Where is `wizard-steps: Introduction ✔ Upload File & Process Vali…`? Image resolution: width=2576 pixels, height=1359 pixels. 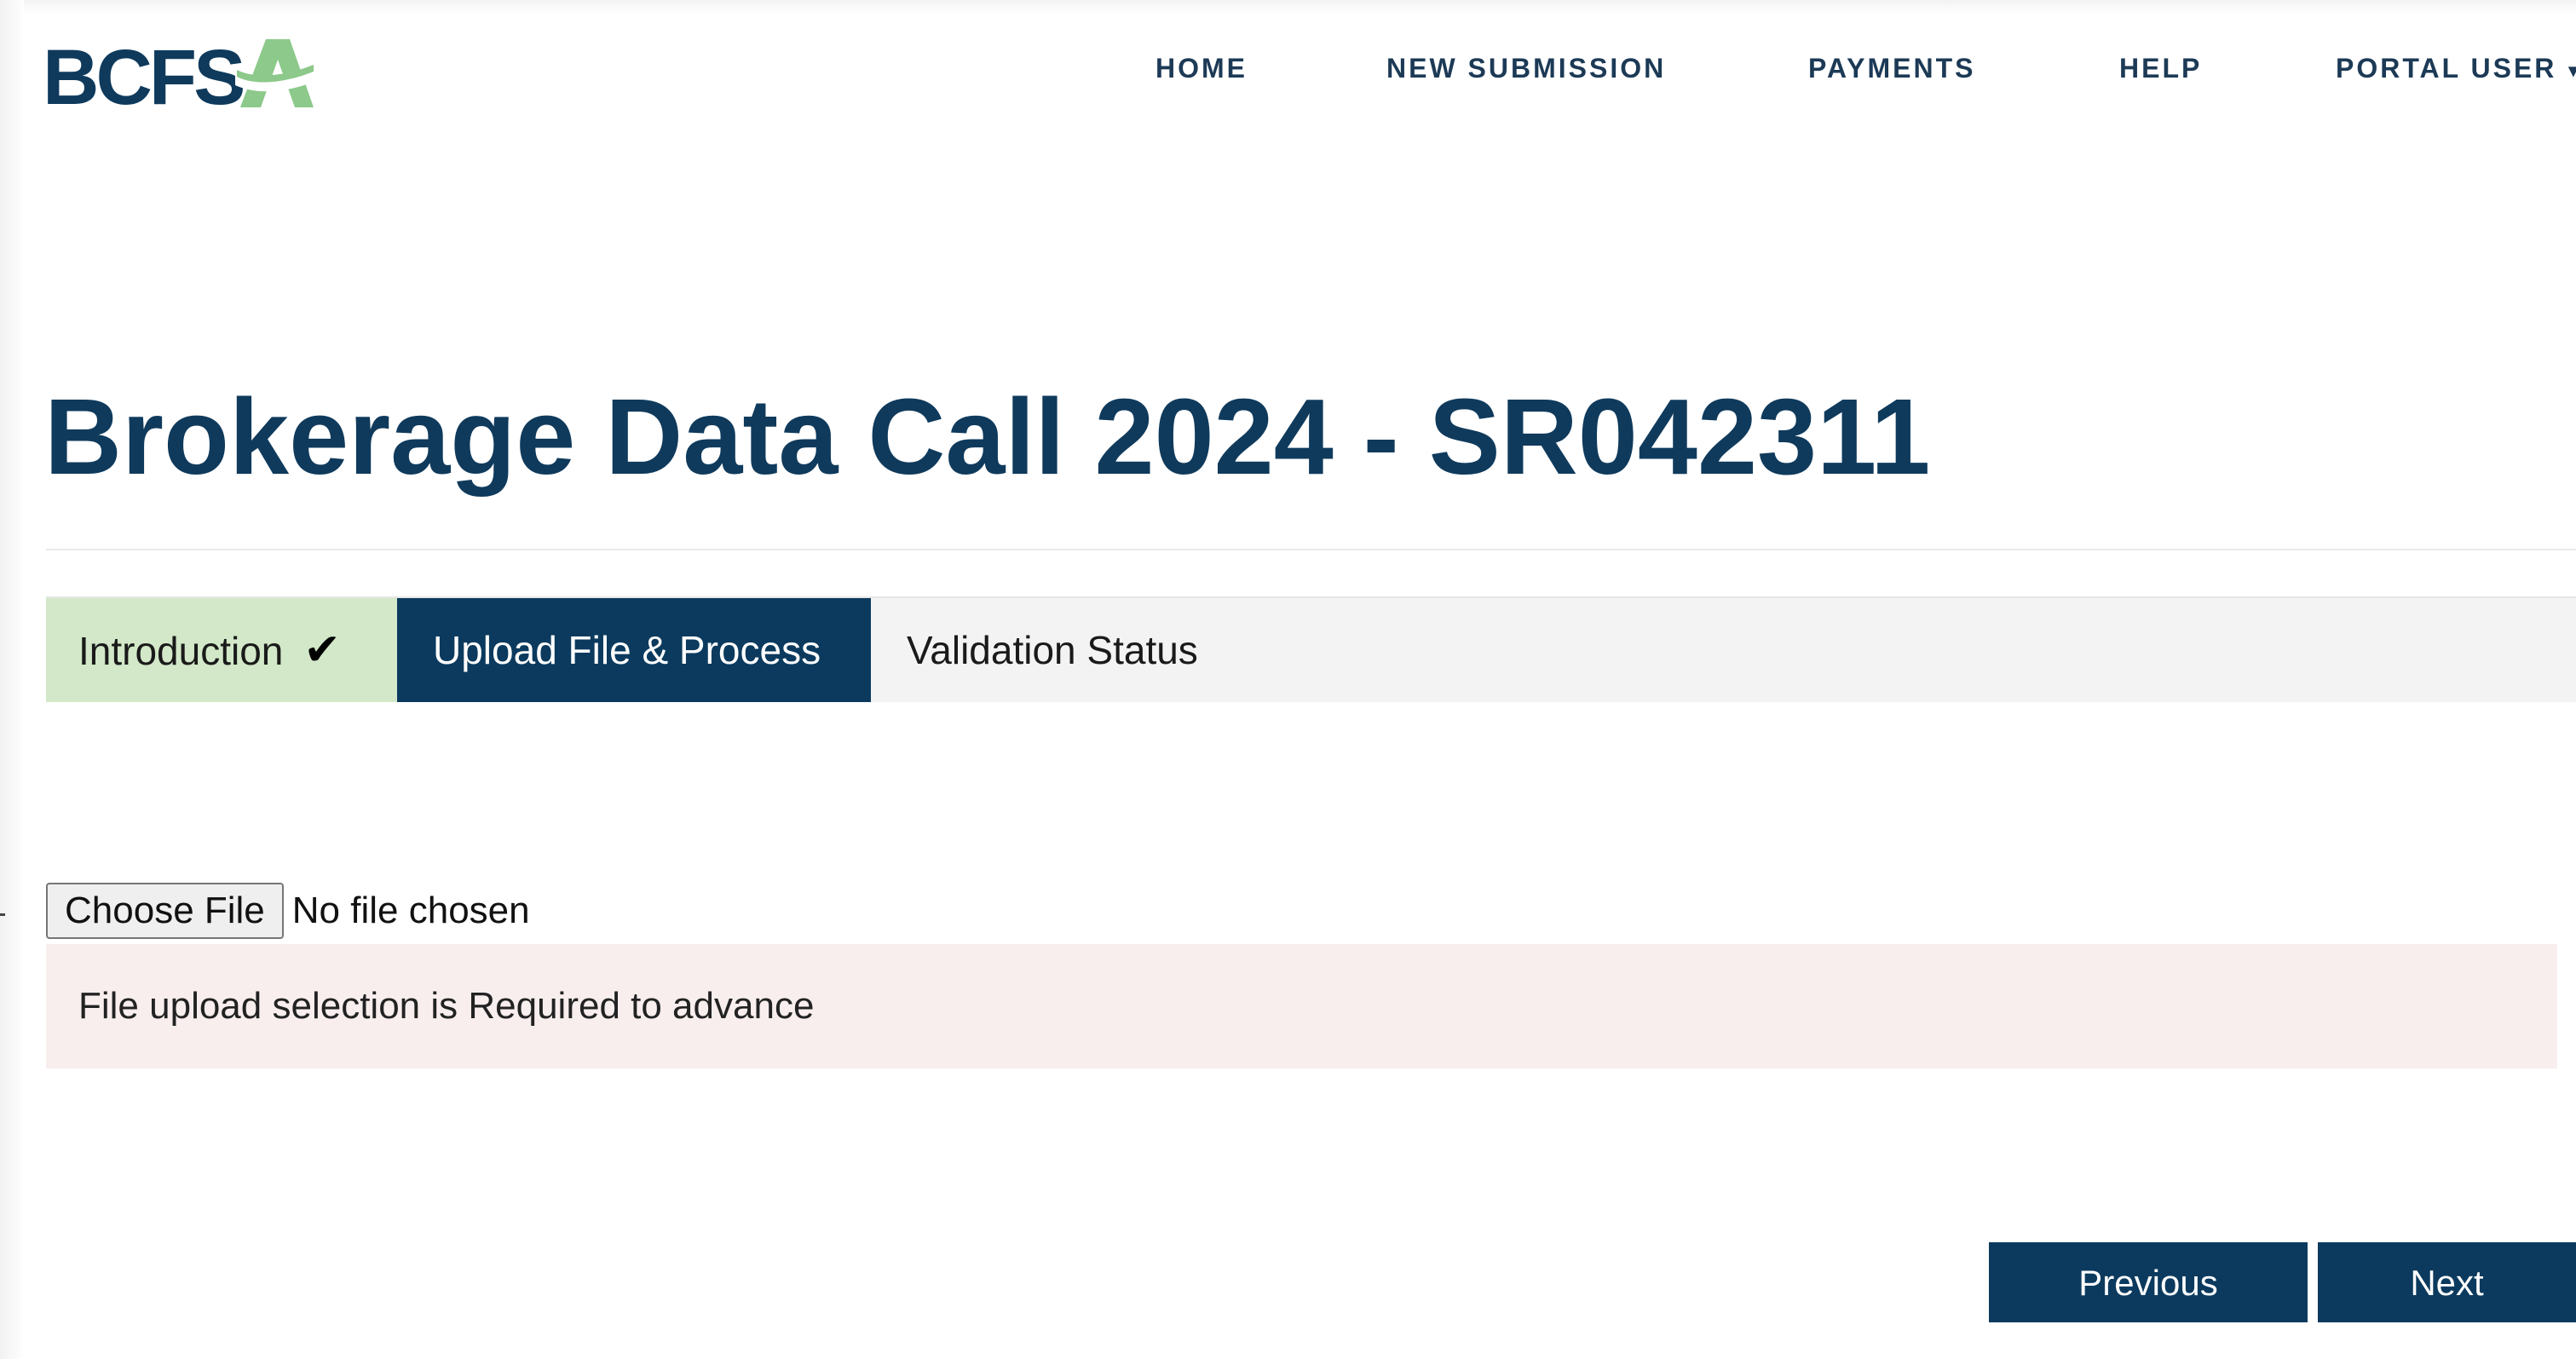
wizard-steps: Introduction ✔ Upload File & Process Vali… is located at coordinates (1311, 649).